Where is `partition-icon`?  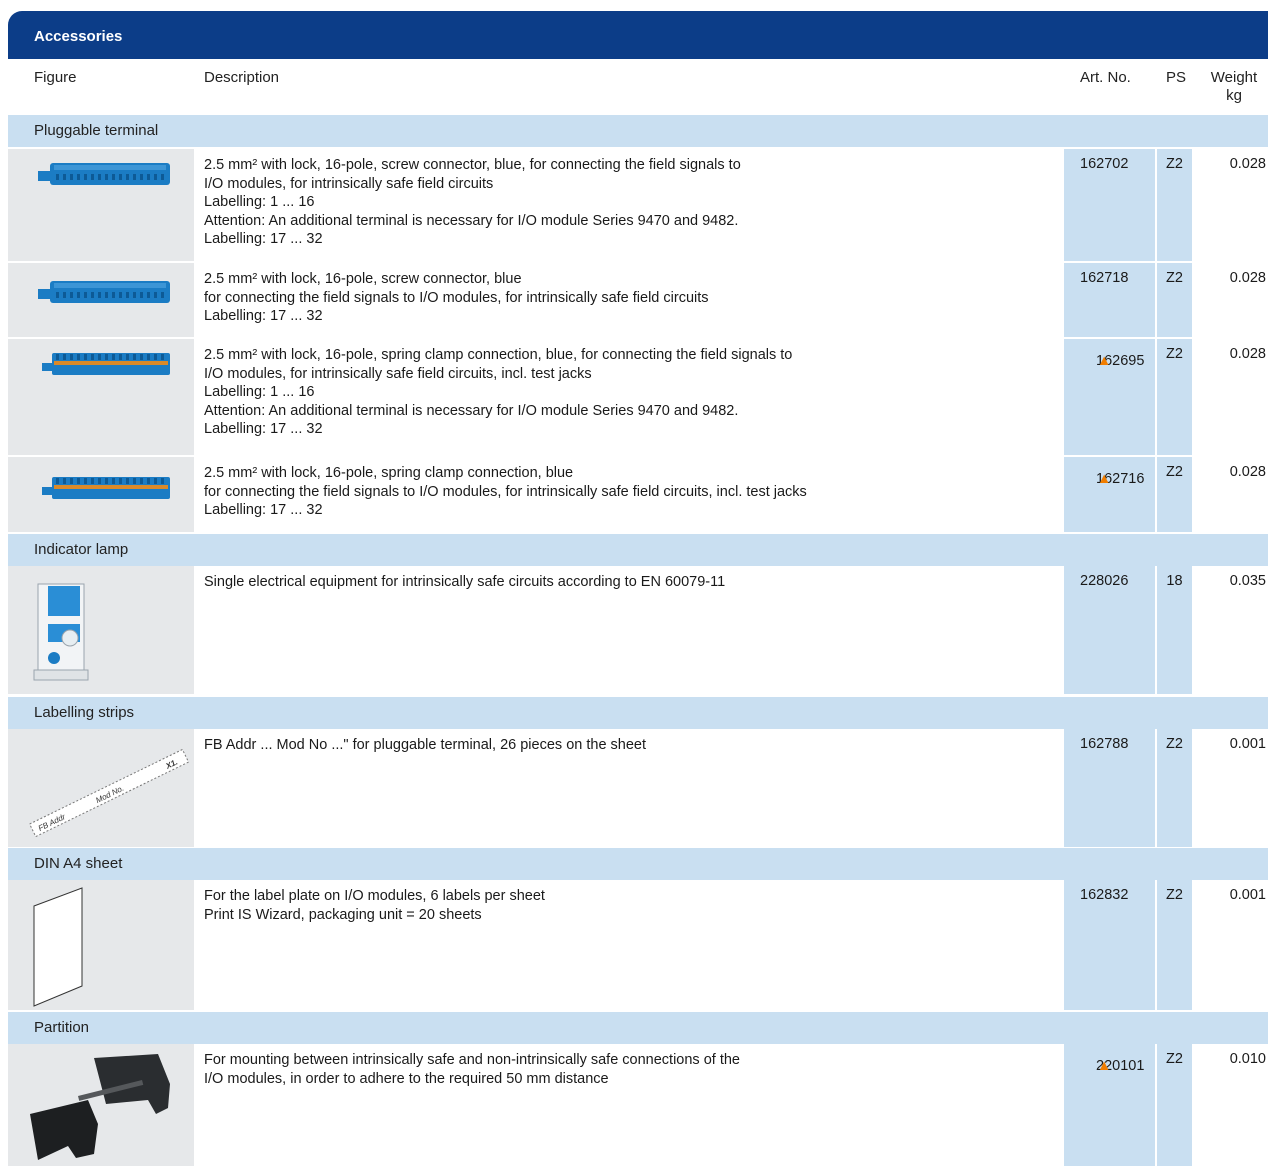
partition-icon is located at coordinates (100, 1107).